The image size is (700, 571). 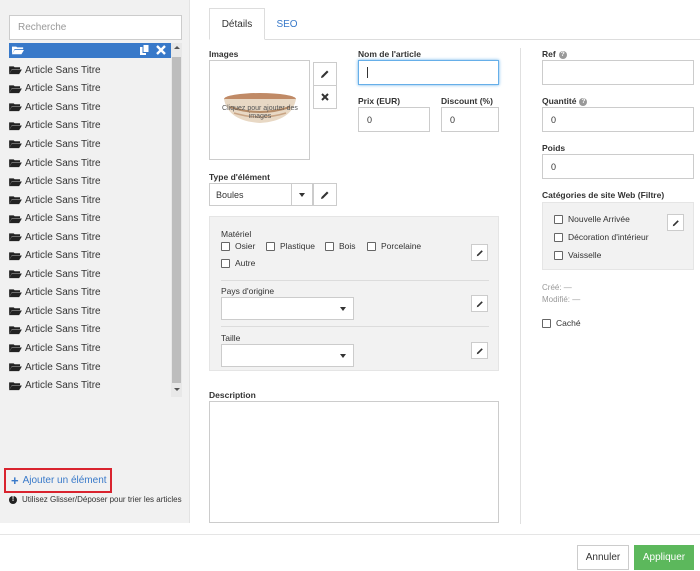 I want to click on edit-size-button, so click(x=479, y=350).